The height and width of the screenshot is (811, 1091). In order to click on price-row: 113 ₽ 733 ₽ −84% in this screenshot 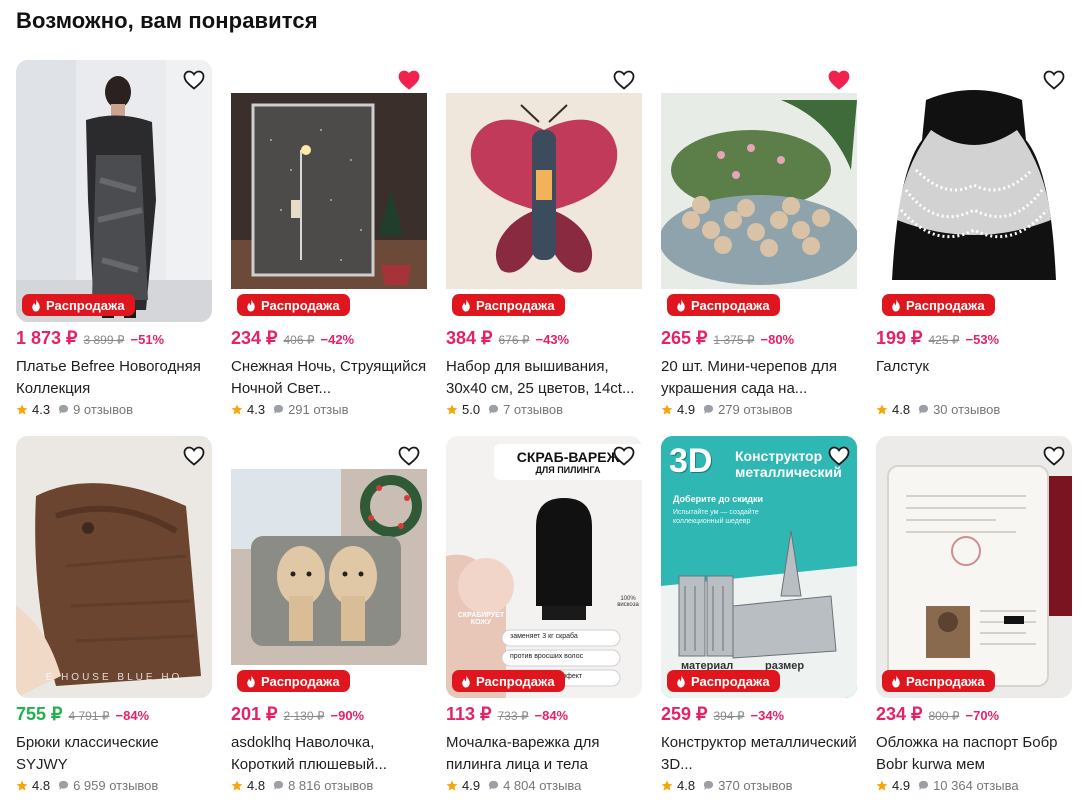, I will do `click(507, 714)`.